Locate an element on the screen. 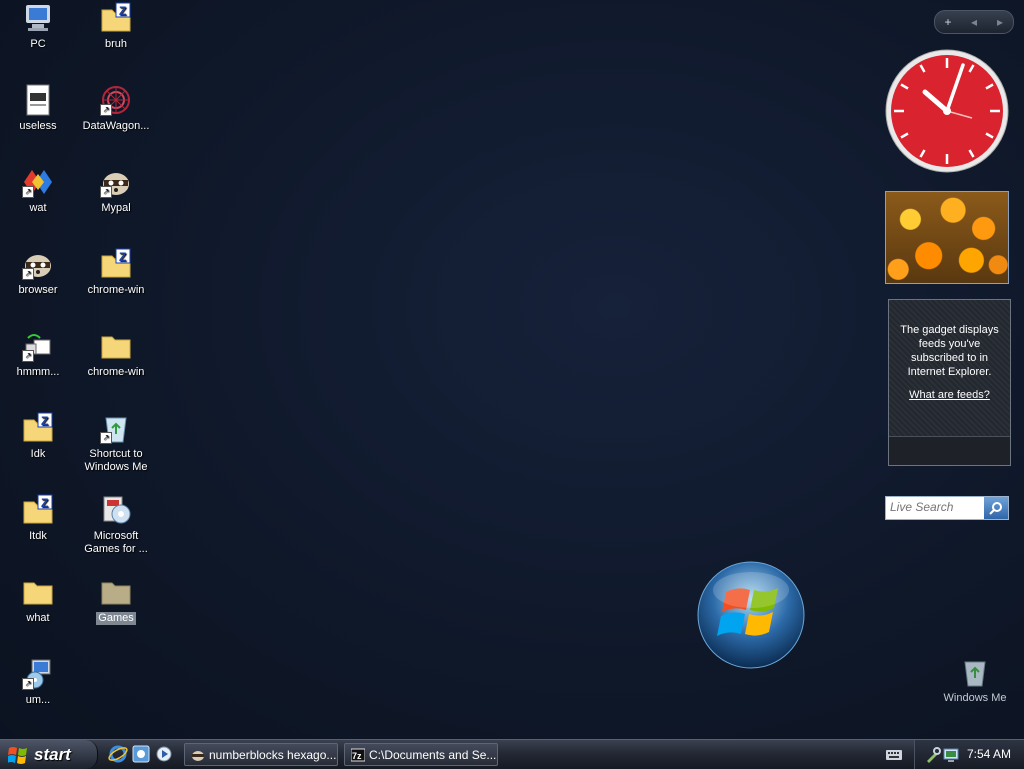 This screenshot has height=769, width=1024. desktop-icon-games: Games is located at coordinates (116, 600).